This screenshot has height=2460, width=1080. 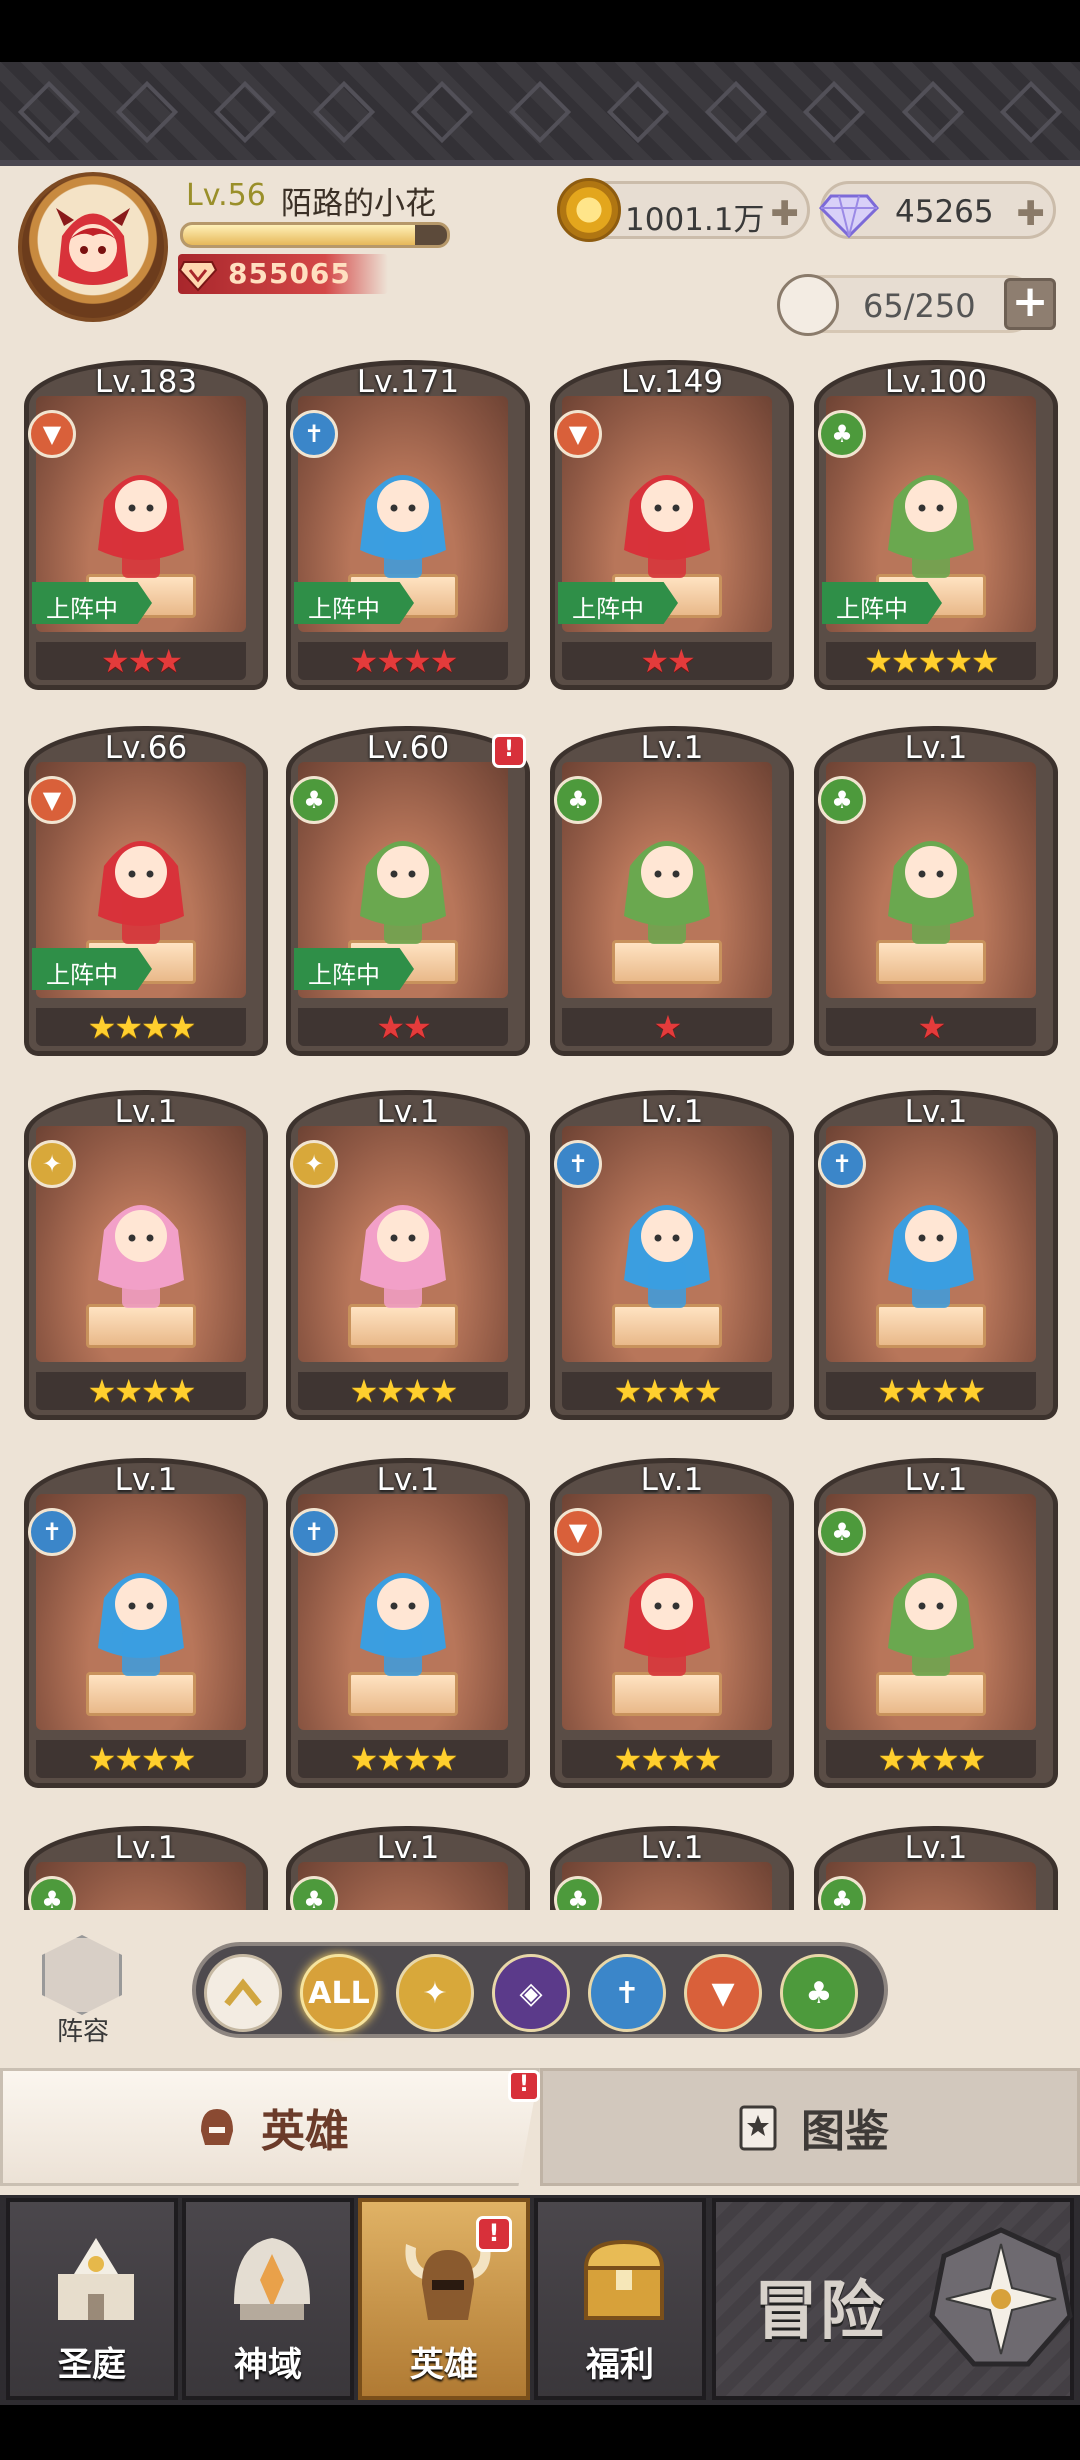 I want to click on xp-fill, so click(x=299, y=235).